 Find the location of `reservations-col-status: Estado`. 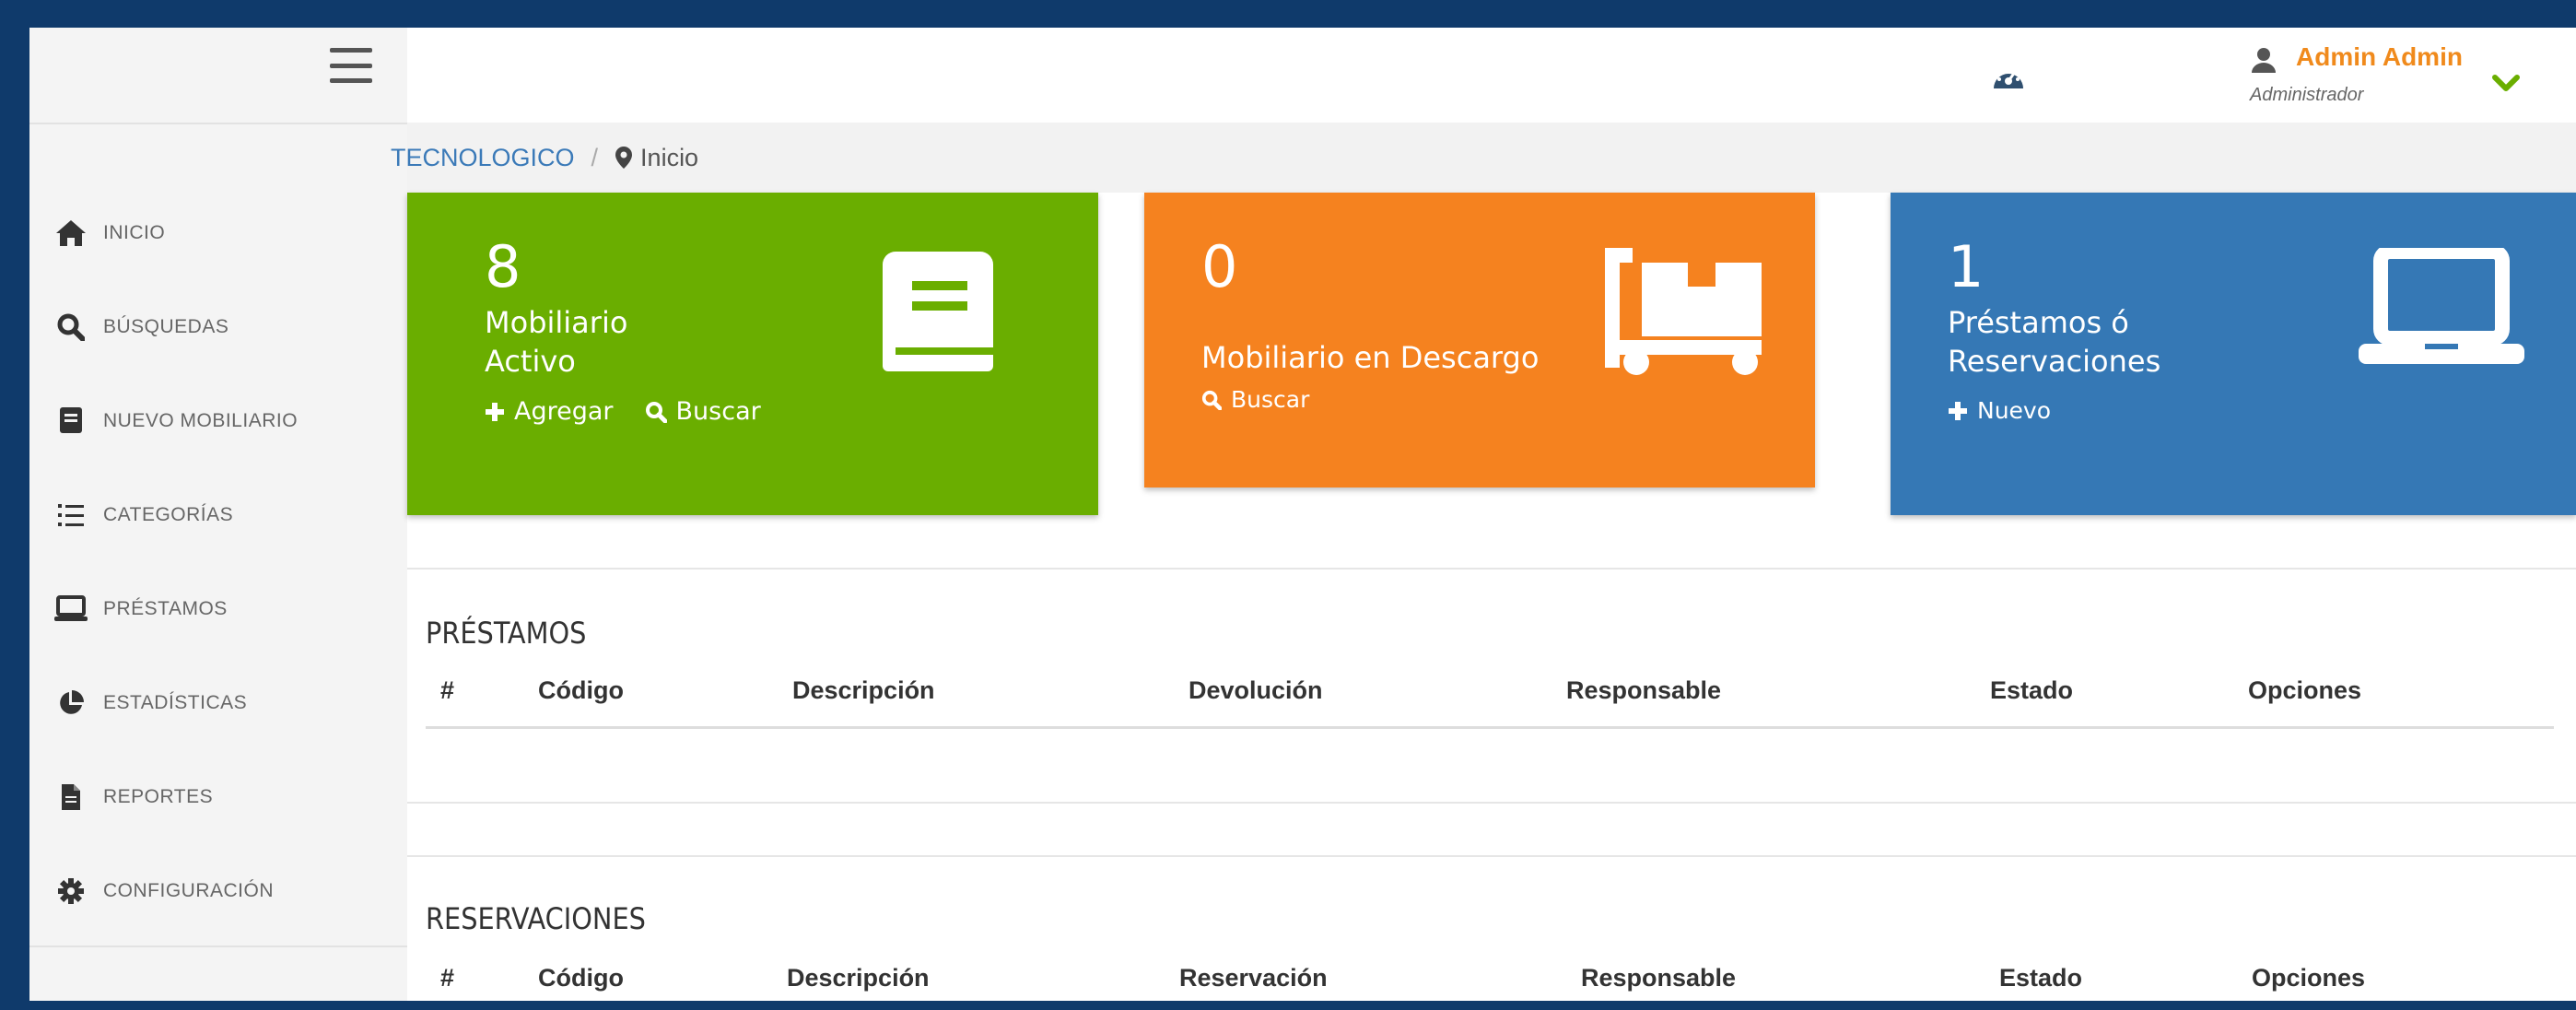

reservations-col-status: Estado is located at coordinates (2040, 978).